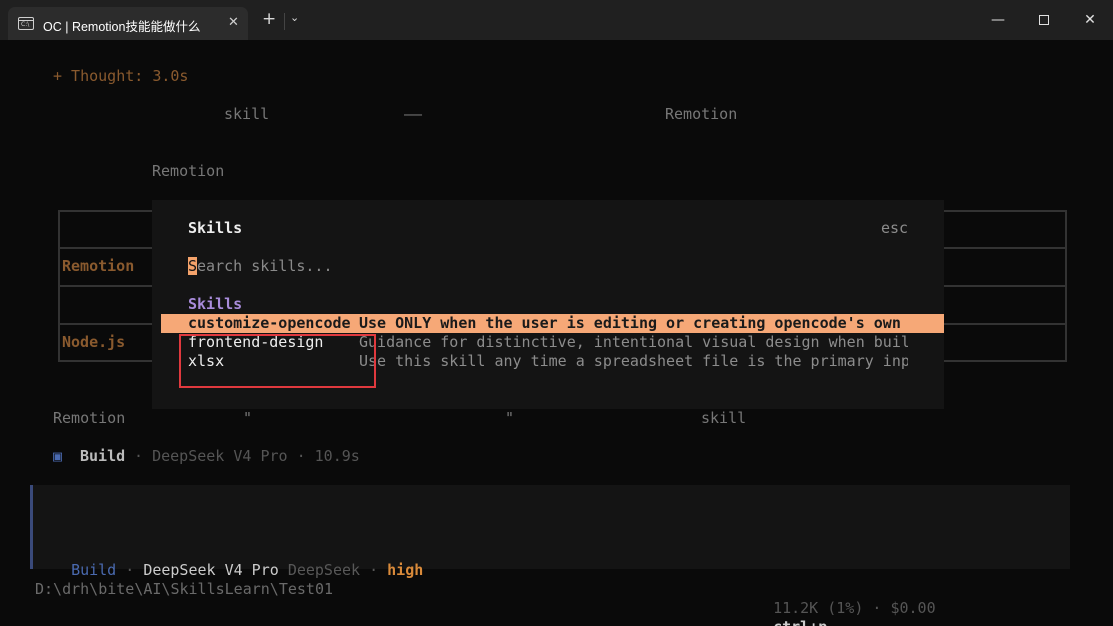 The image size is (1113, 626). Describe the element at coordinates (184, 589) in the screenshot. I see `working-directory: D:\drh\bite\AI\SkillsLearn\Test01` at that location.